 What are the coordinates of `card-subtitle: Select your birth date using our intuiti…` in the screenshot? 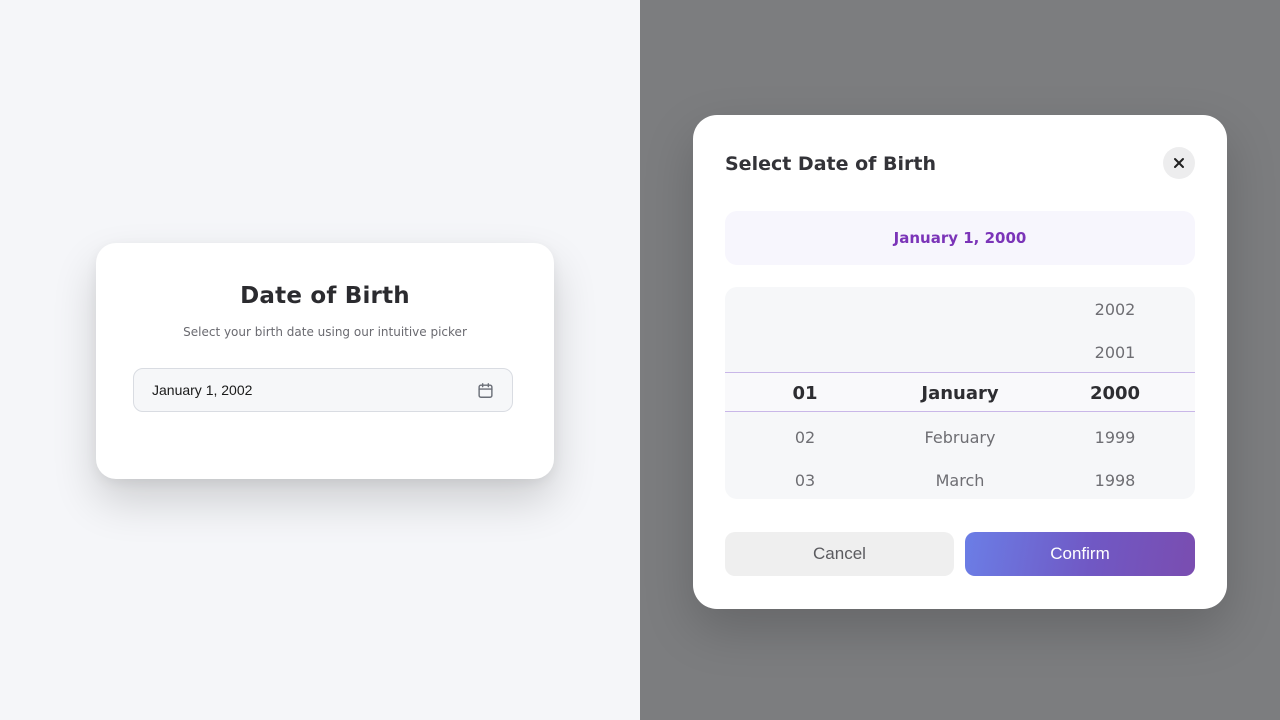 It's located at (325, 332).